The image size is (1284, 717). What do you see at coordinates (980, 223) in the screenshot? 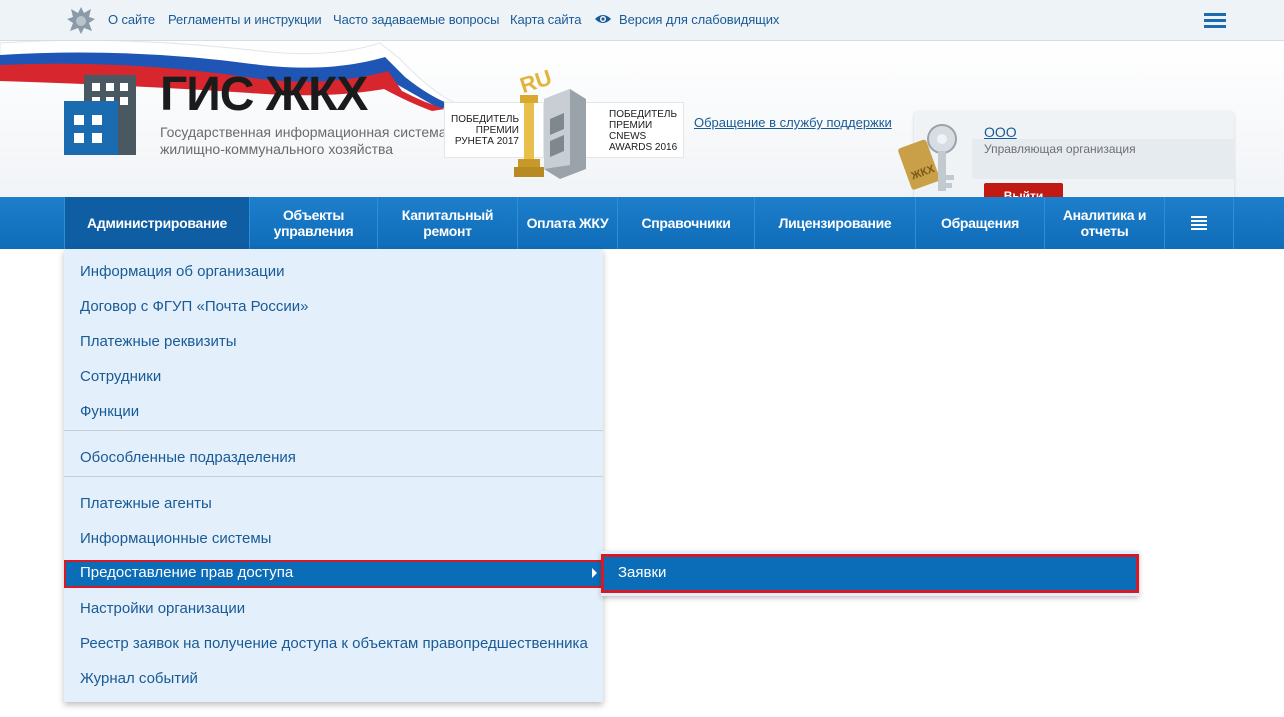
I see `nav-item-appeals: Обращения` at bounding box center [980, 223].